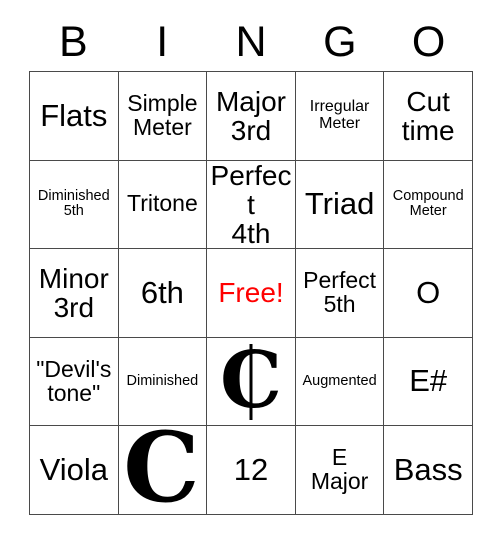 This screenshot has height=544, width=500. I want to click on bingo-cell-label: Compound Meter, so click(428, 204).